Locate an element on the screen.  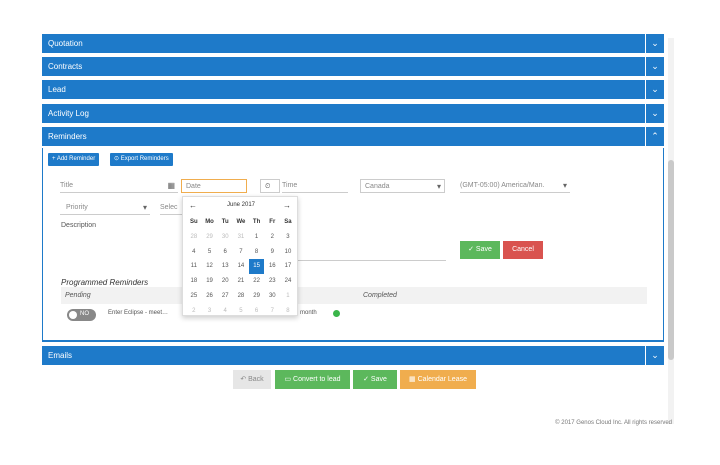
scrollbar-thumb is located at coordinates (671, 260).